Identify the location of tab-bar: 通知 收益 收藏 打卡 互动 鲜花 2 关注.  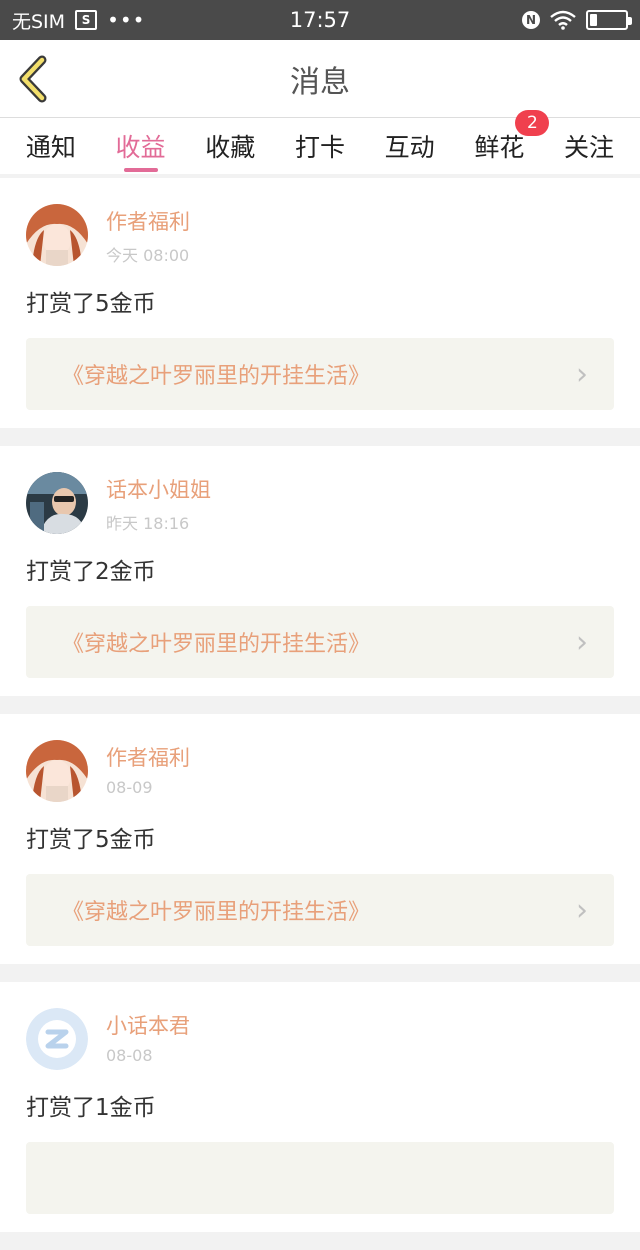
(320, 142).